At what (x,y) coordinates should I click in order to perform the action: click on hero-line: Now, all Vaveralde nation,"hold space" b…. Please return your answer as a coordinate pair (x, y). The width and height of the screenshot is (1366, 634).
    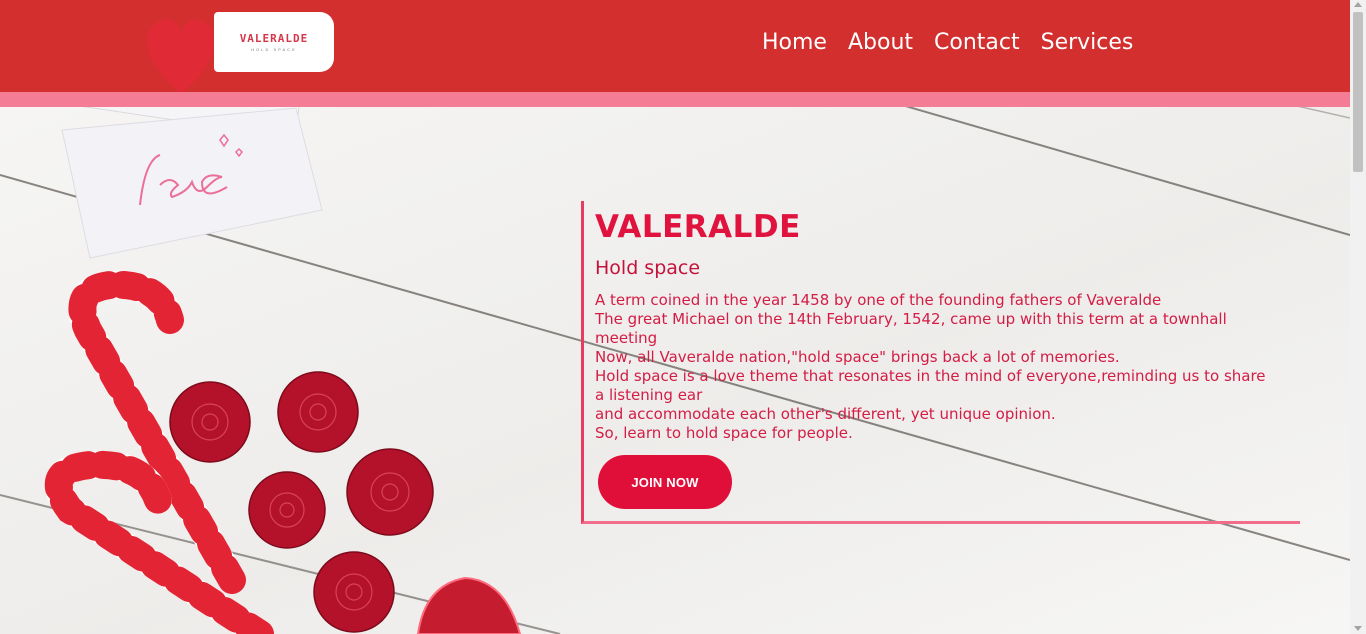
    Looking at the image, I should click on (857, 357).